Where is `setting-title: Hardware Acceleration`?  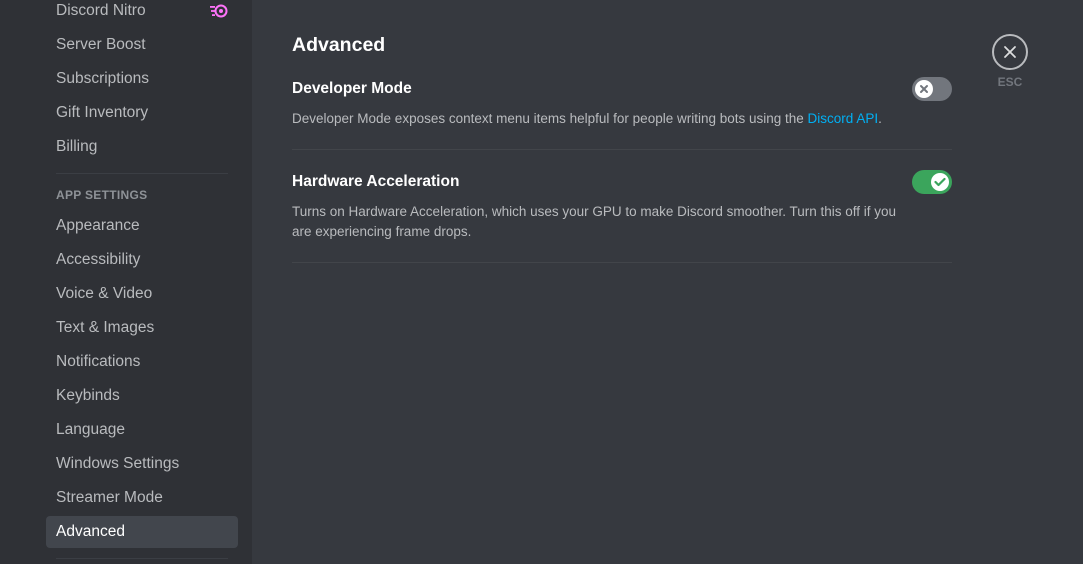
setting-title: Hardware Acceleration is located at coordinates (376, 181).